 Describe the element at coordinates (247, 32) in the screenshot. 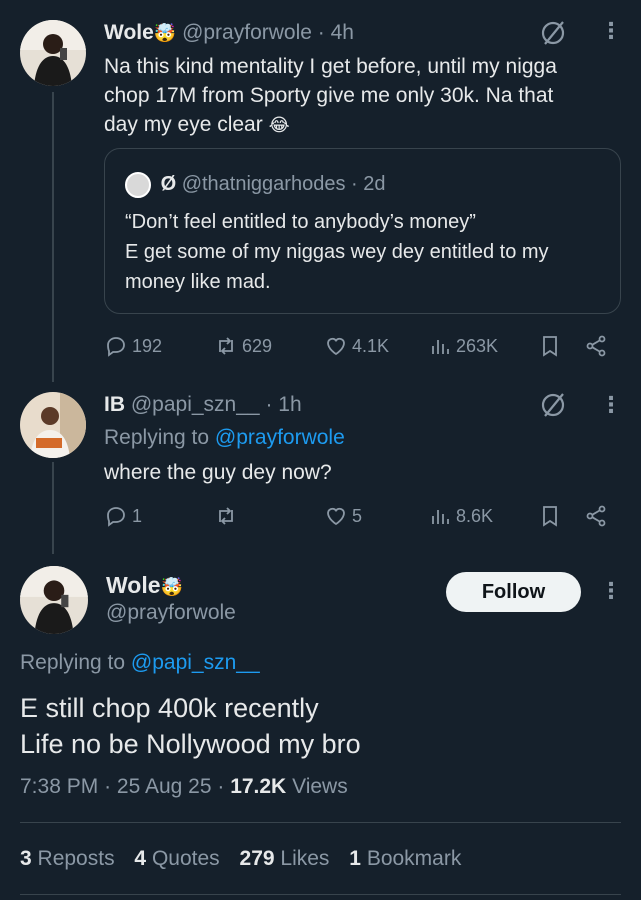

I see `author-handle: @prayforwole` at that location.